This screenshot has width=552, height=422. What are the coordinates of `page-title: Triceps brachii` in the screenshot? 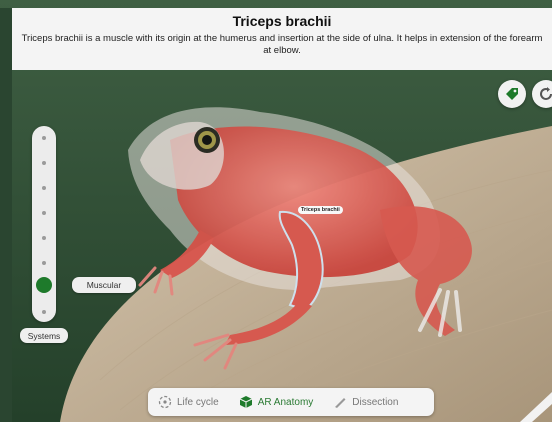 It's located at (282, 21).